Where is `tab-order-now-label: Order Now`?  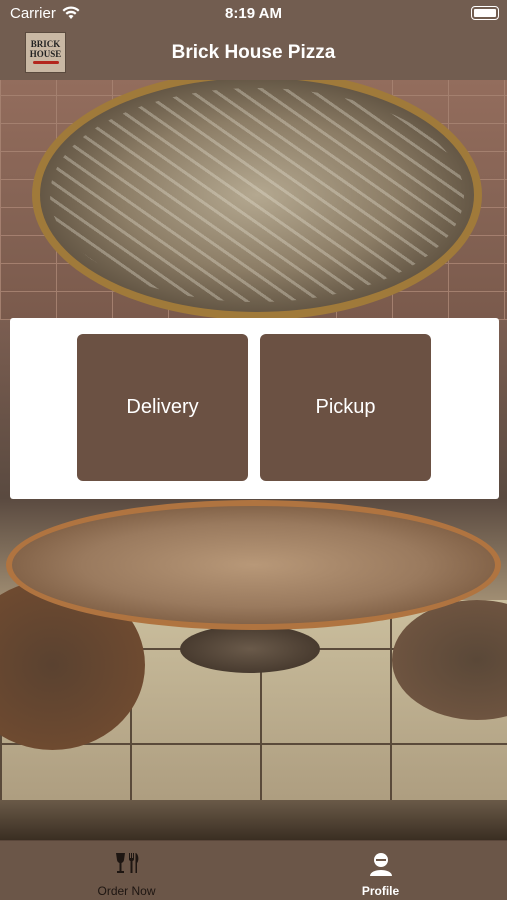
tab-order-now-label: Order Now is located at coordinates (126, 891).